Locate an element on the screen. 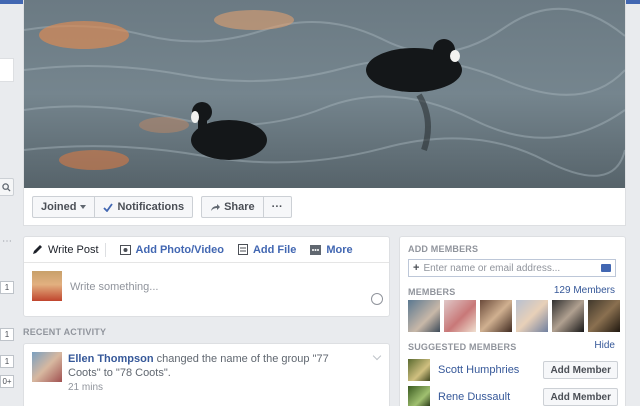 This screenshot has width=640, height=406. more-options-button: ··· is located at coordinates (277, 207).